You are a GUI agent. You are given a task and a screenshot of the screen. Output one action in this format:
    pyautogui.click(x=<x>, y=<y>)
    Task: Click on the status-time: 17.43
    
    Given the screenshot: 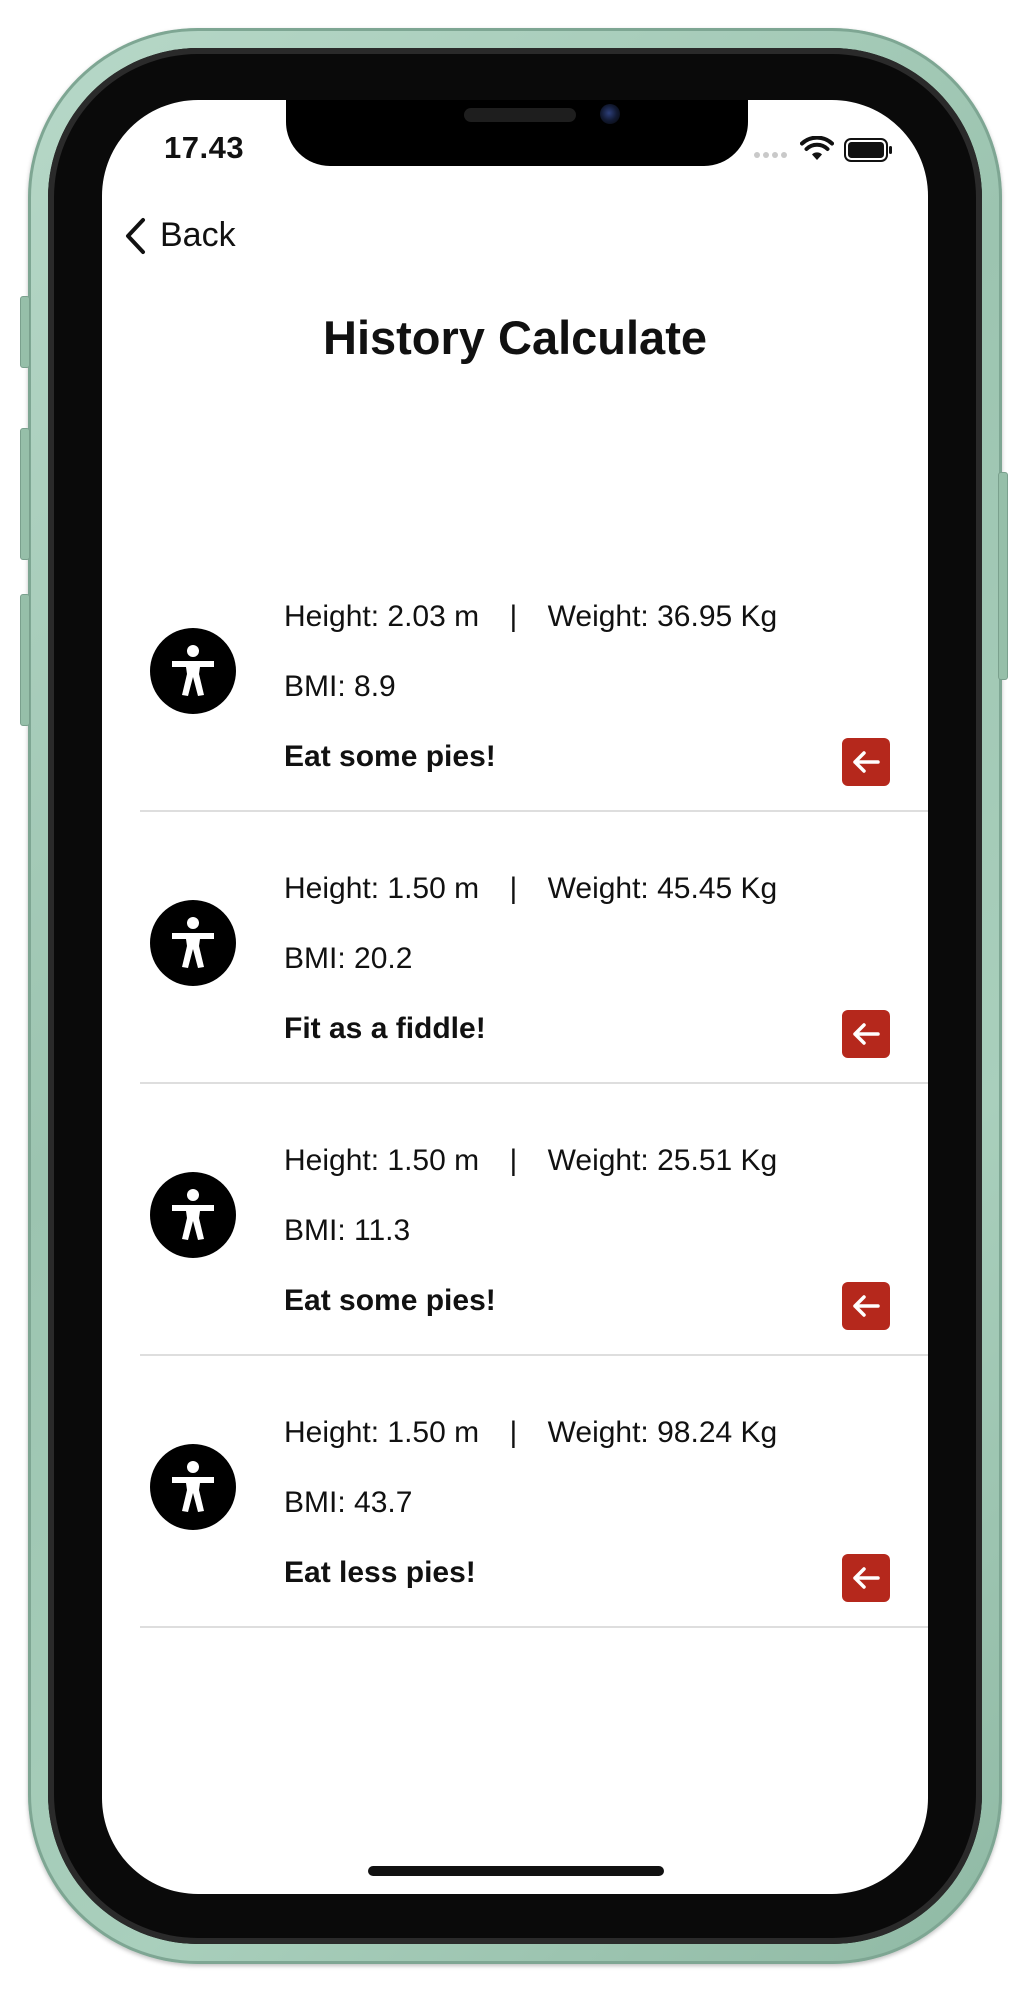 What is the action you would take?
    pyautogui.click(x=204, y=147)
    